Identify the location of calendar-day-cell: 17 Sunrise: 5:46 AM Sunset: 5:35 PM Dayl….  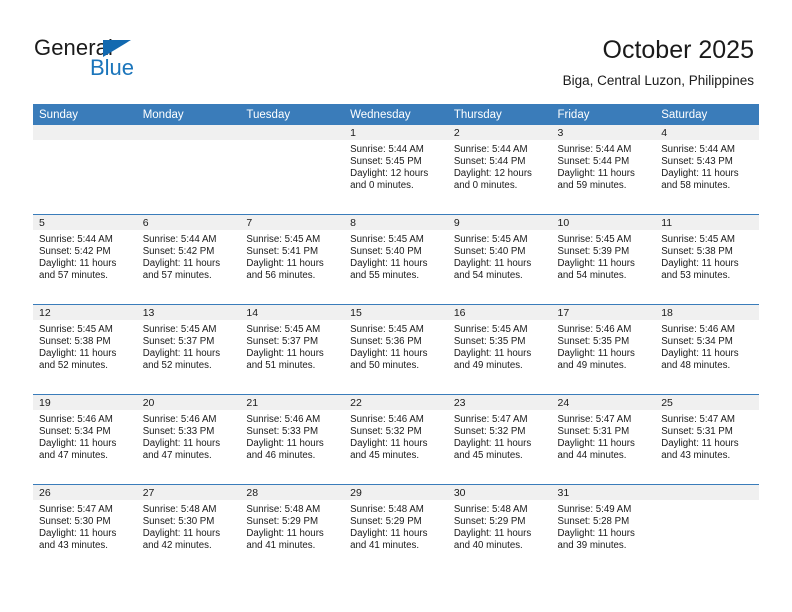
(603, 349).